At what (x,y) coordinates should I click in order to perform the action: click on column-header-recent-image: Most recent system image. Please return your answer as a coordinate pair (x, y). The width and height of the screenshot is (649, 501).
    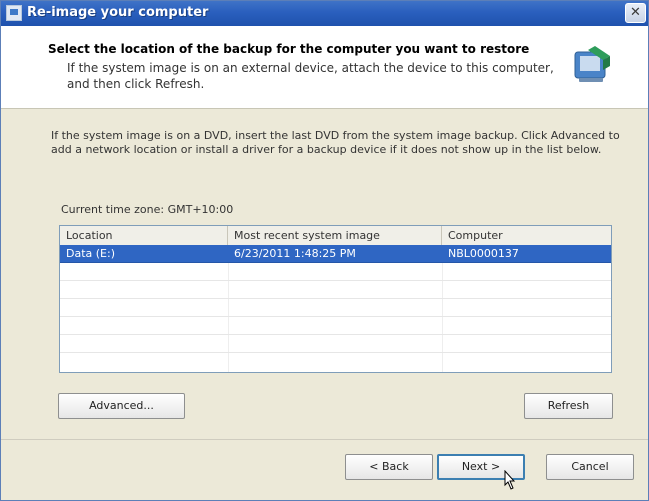
    Looking at the image, I should click on (335, 235).